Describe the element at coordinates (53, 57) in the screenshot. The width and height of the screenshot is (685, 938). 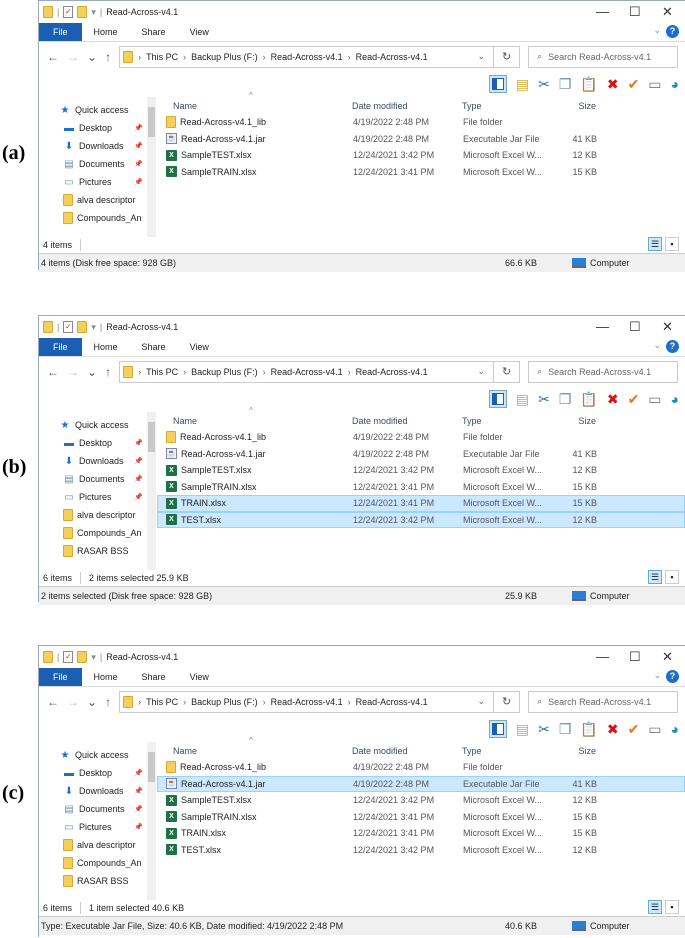
I see `back-button: ←` at that location.